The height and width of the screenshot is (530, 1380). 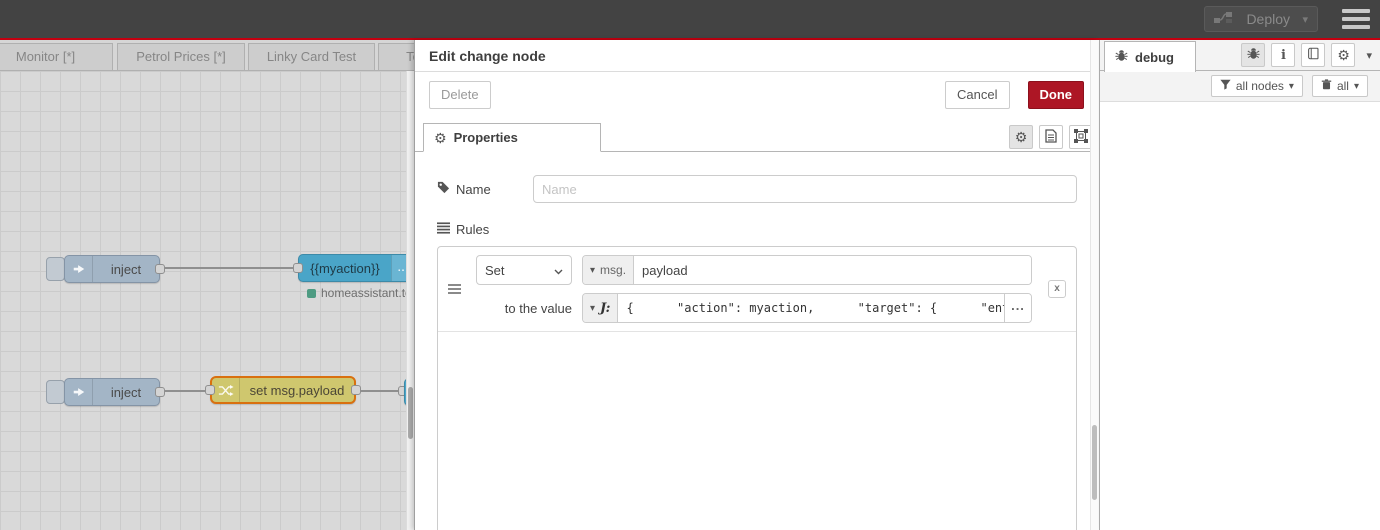 What do you see at coordinates (613, 270) in the screenshot?
I see `property-type-label: msg.` at bounding box center [613, 270].